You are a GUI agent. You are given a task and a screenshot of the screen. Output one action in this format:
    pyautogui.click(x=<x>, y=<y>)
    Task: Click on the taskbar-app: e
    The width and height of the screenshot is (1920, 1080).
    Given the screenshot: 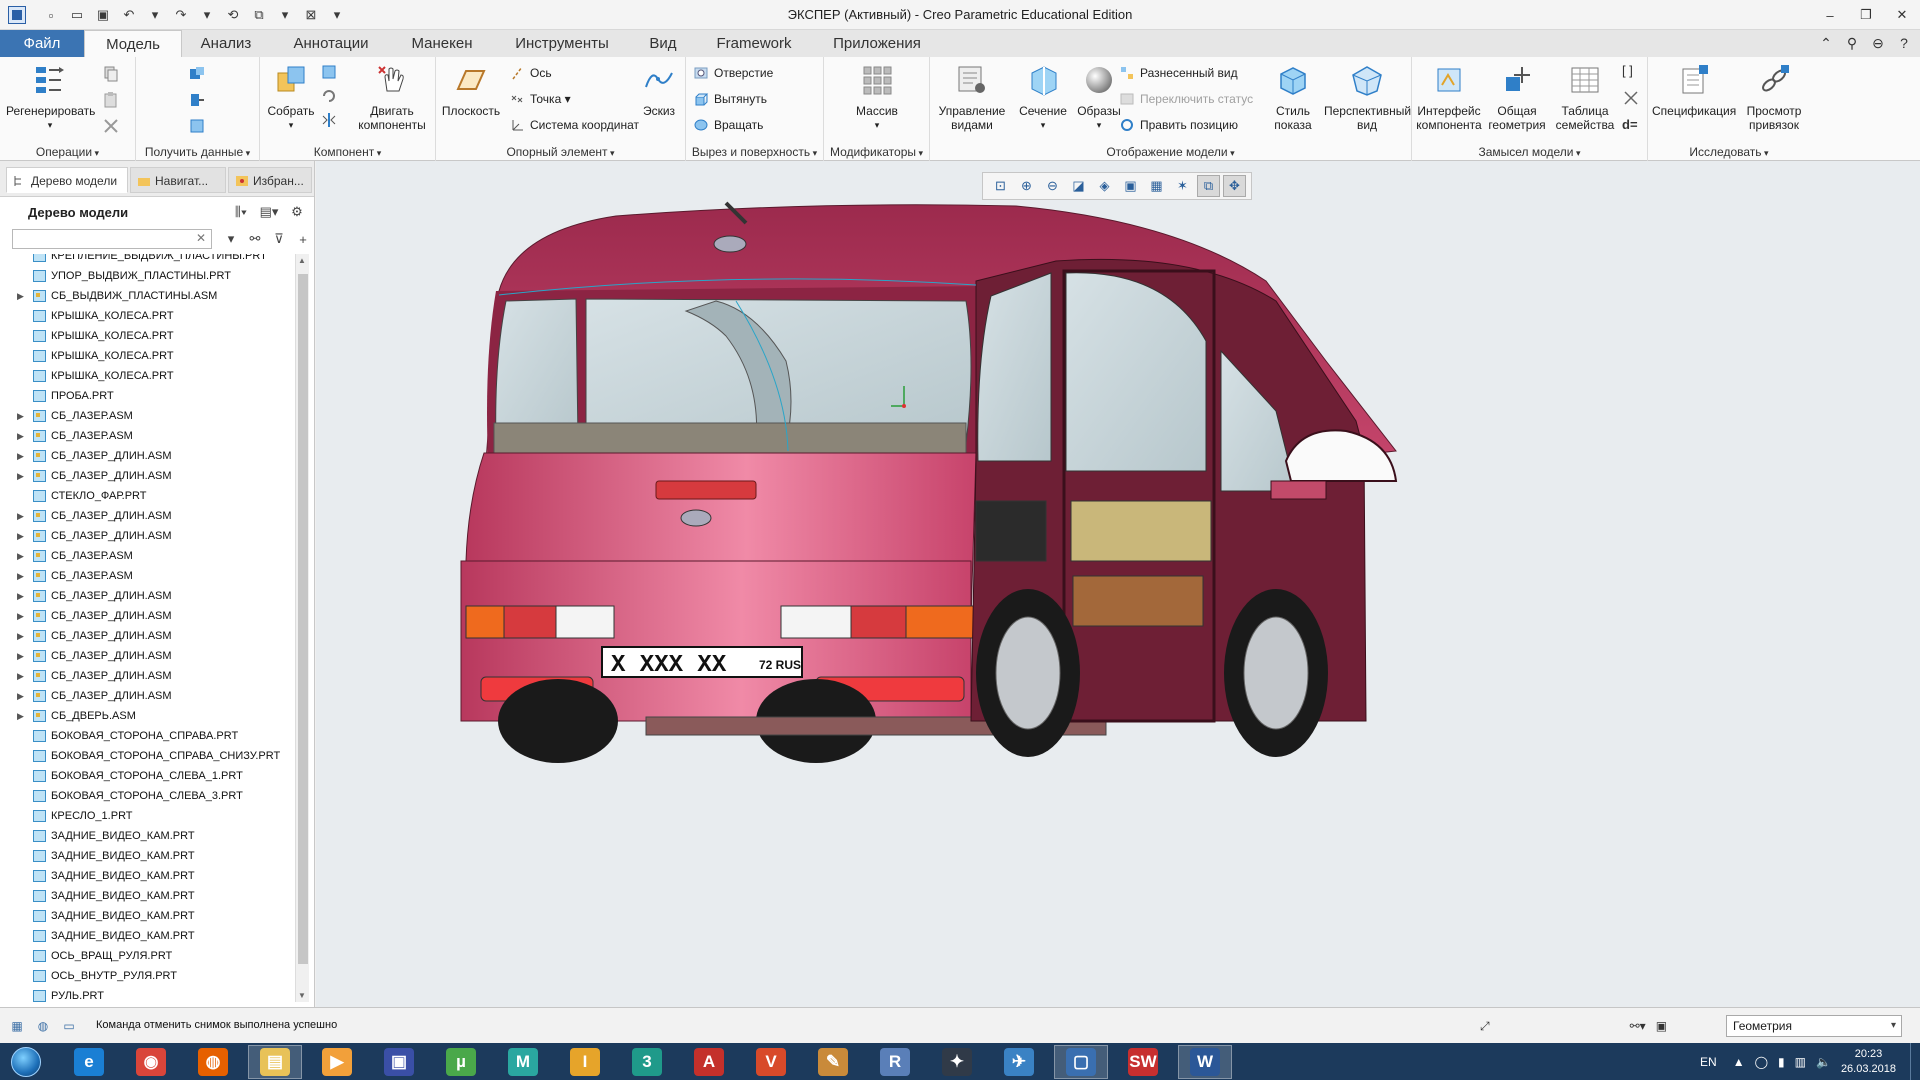 What is the action you would take?
    pyautogui.click(x=89, y=1062)
    